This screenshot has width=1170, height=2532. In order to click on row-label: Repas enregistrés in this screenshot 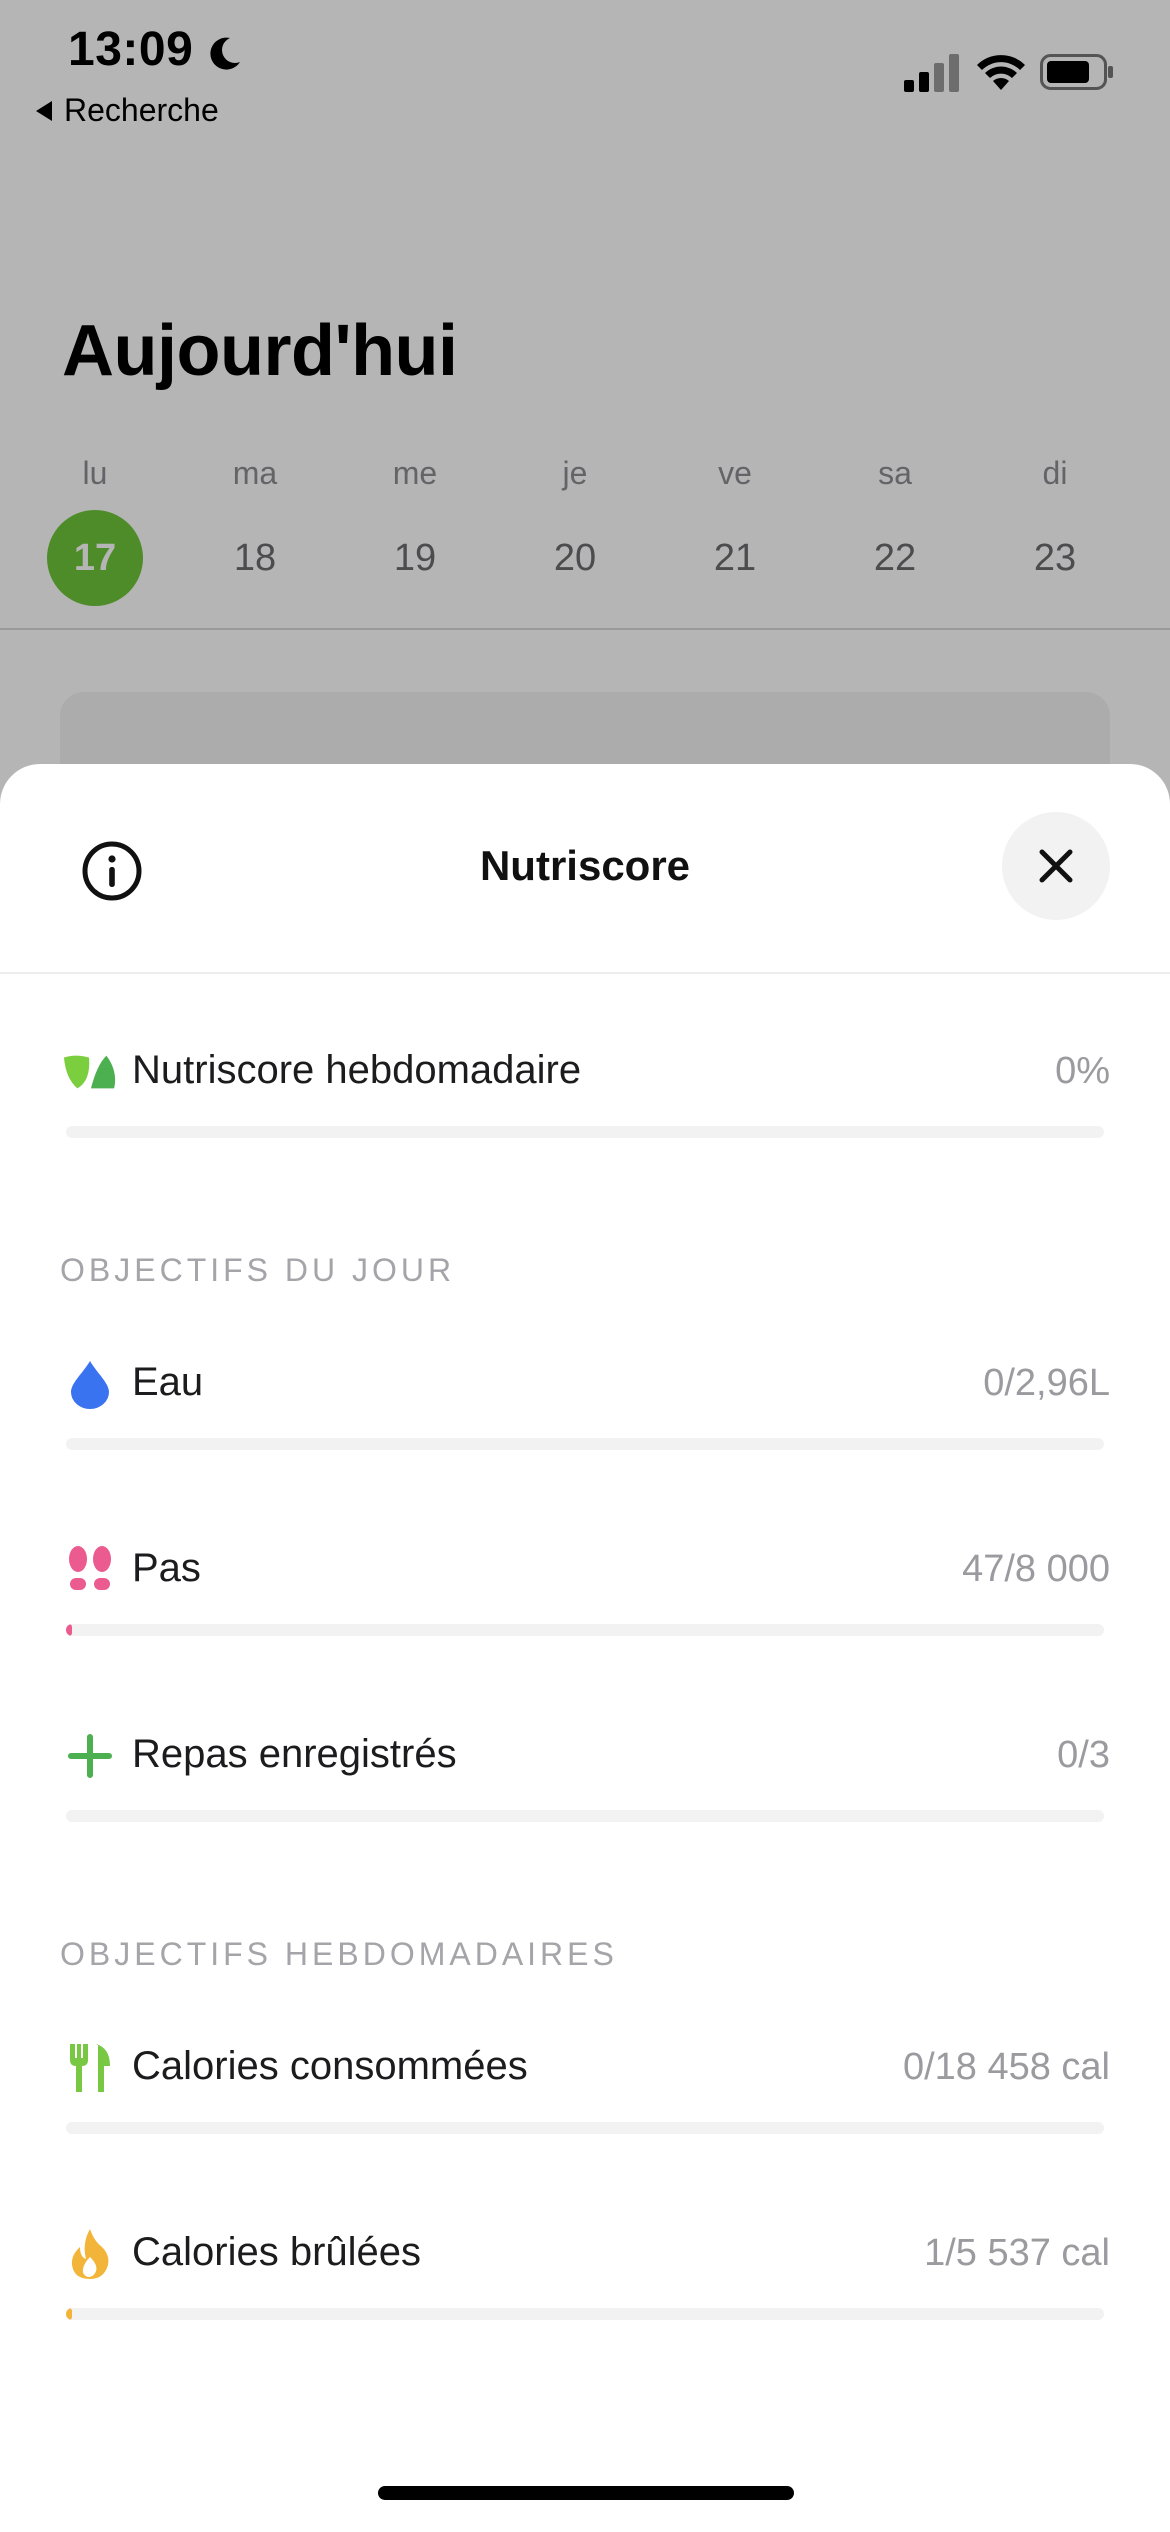, I will do `click(294, 1754)`.